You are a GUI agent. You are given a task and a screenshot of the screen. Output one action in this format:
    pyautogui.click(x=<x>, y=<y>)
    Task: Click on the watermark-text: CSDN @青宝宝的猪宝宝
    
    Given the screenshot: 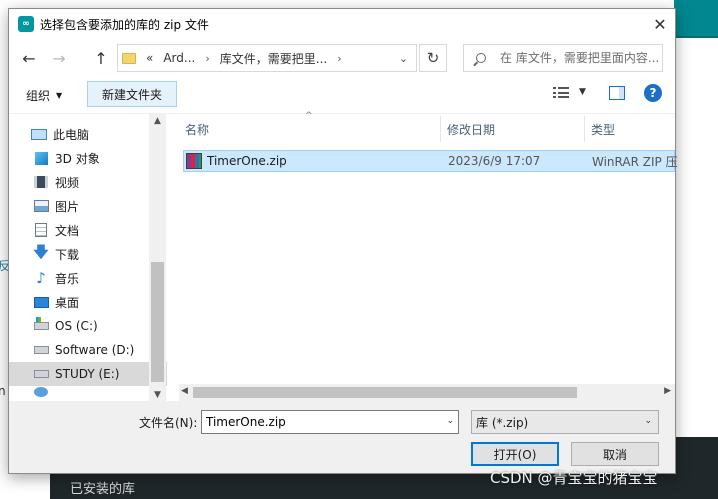 What is the action you would take?
    pyautogui.click(x=574, y=478)
    